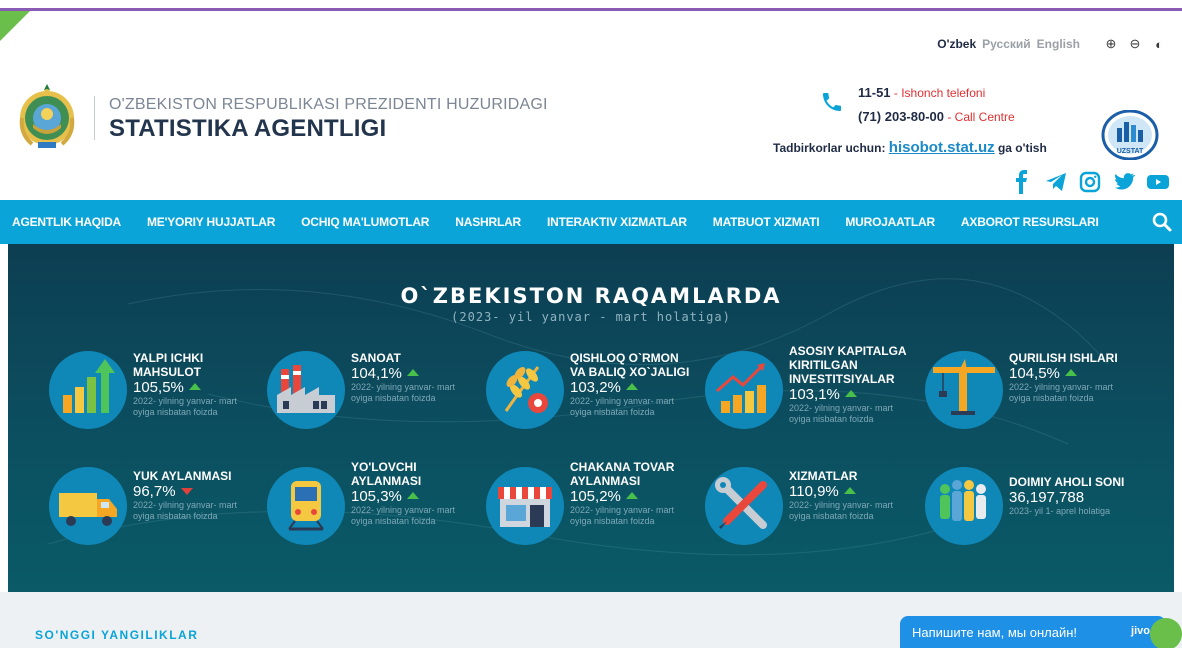 The image size is (1182, 648). What do you see at coordinates (595, 387) in the screenshot?
I see `stat-value: 103,2%` at bounding box center [595, 387].